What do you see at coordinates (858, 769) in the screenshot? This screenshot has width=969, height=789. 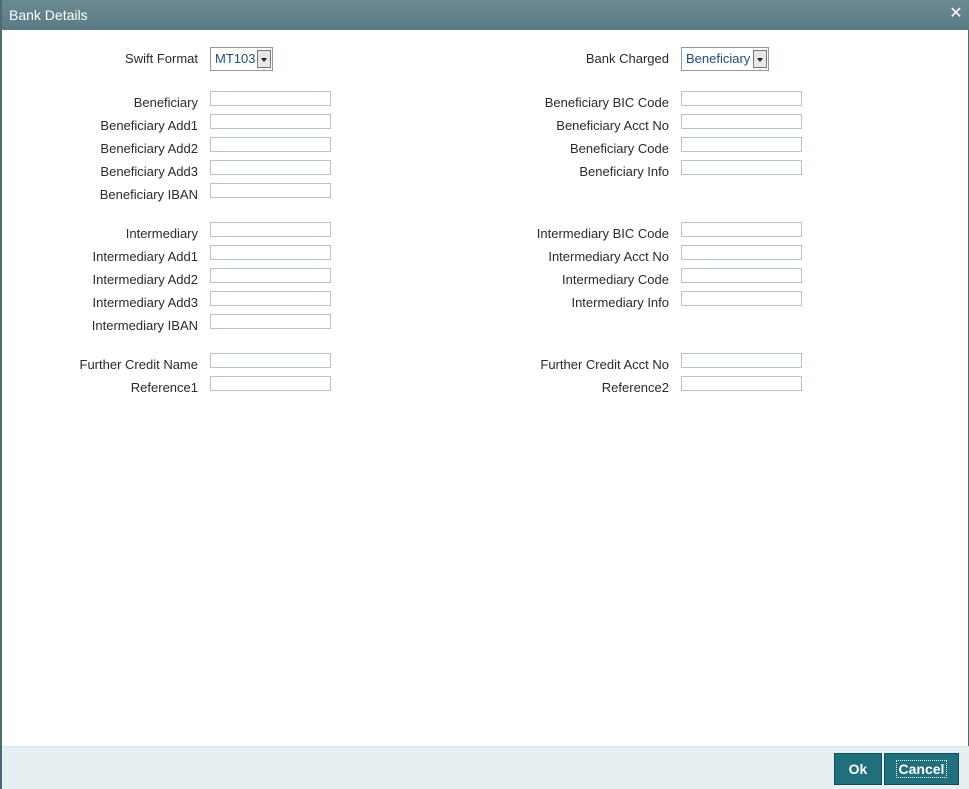 I see `ok-button: Ok` at bounding box center [858, 769].